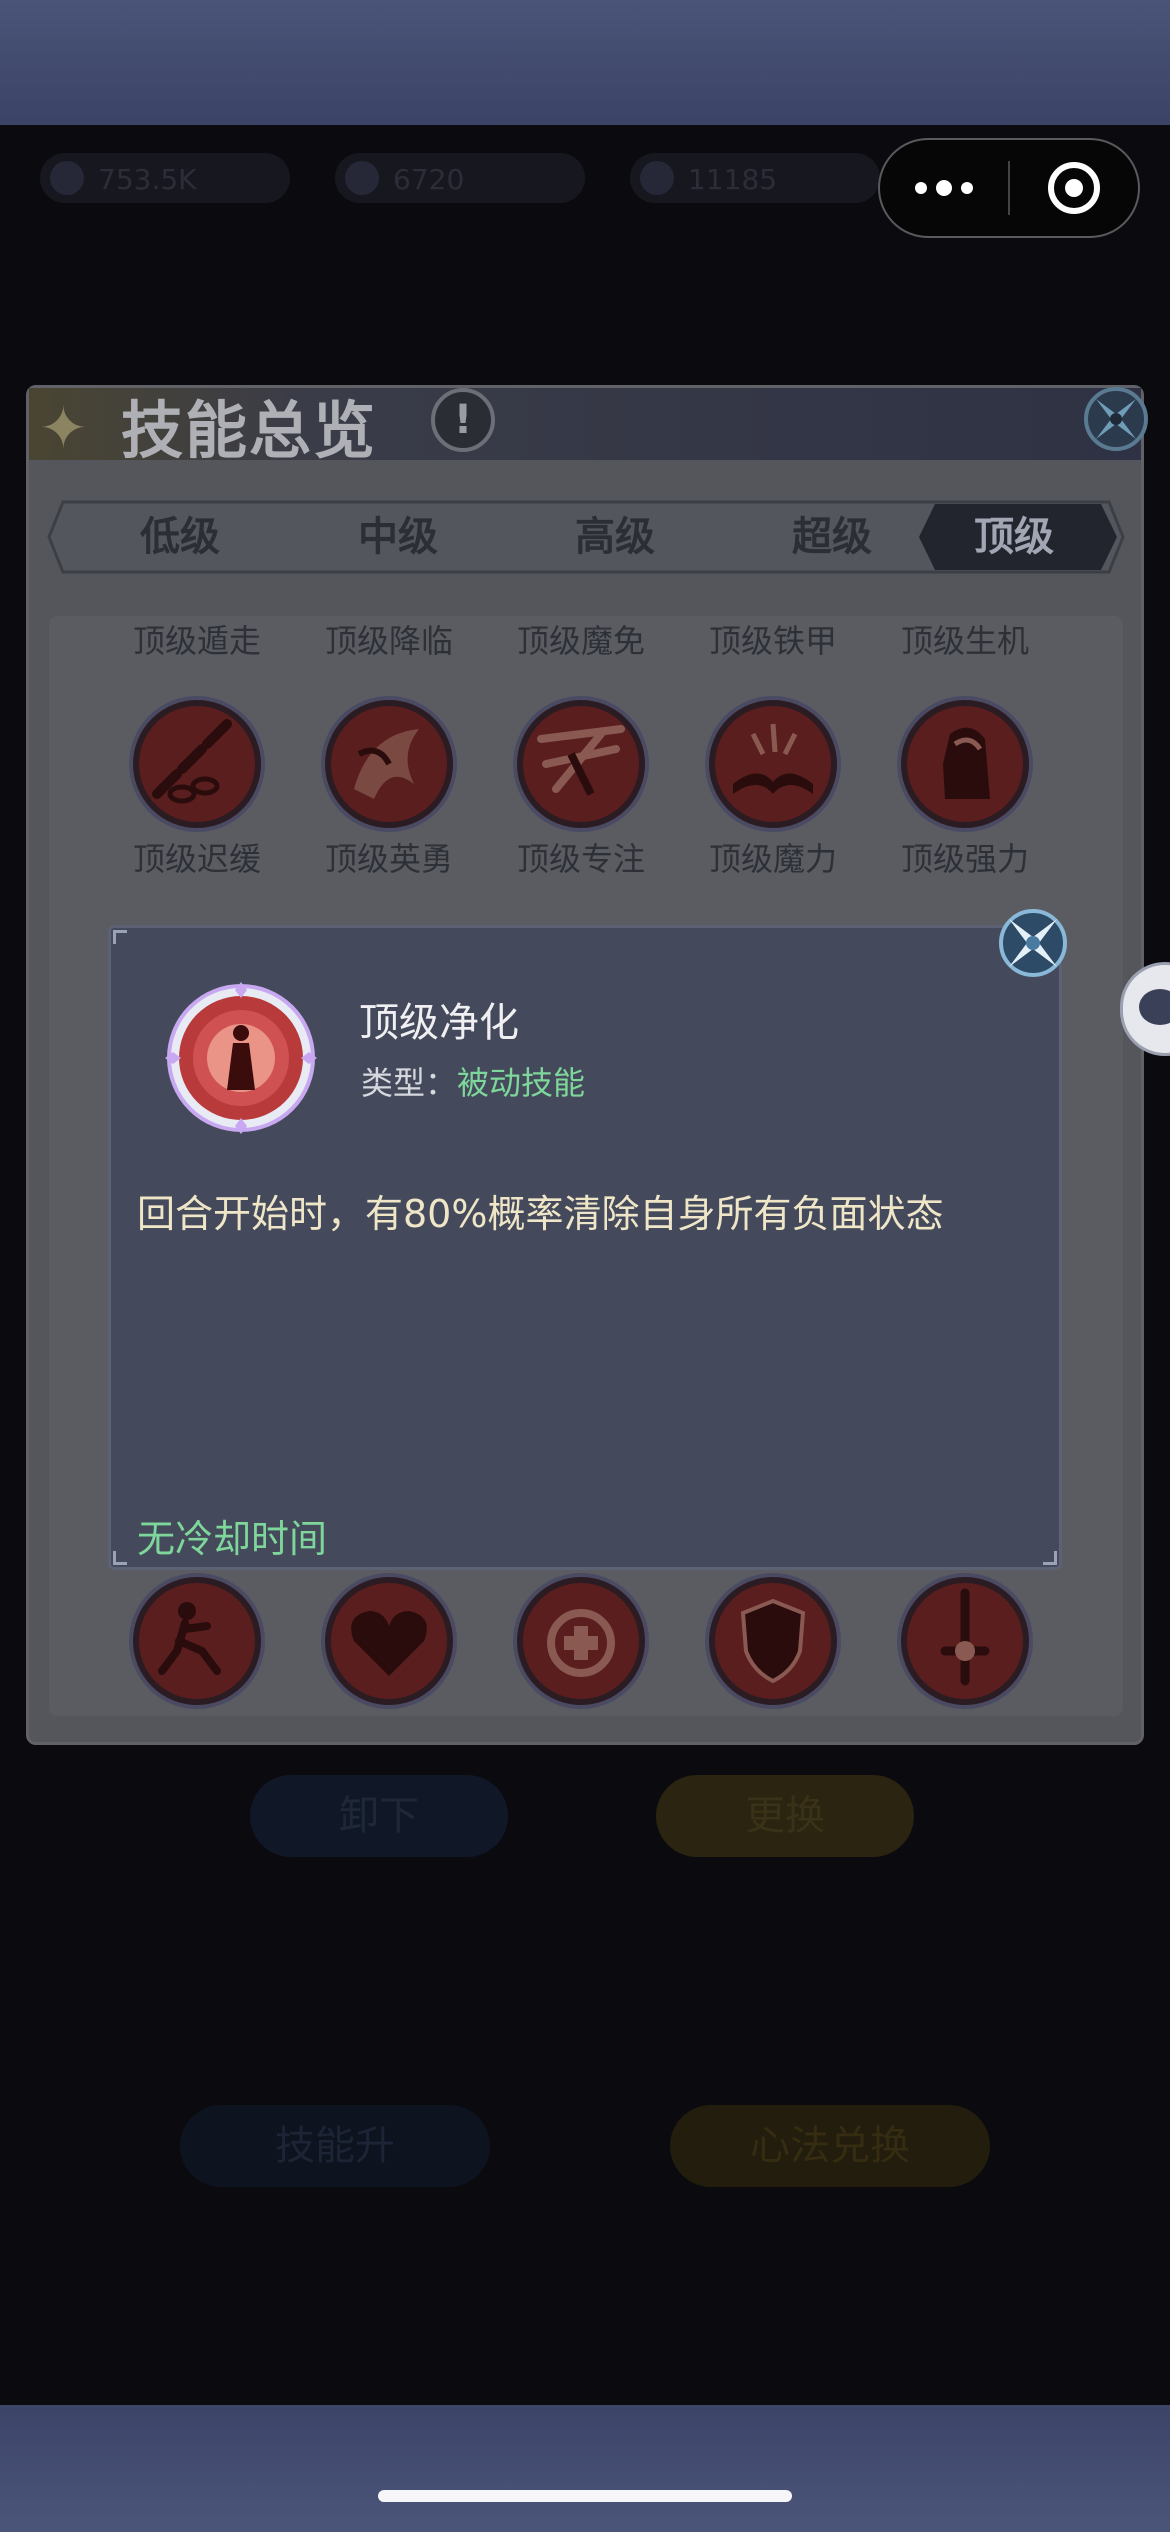 The image size is (1170, 2532). Describe the element at coordinates (785, 1816) in the screenshot. I see `replace-button: 更换` at that location.